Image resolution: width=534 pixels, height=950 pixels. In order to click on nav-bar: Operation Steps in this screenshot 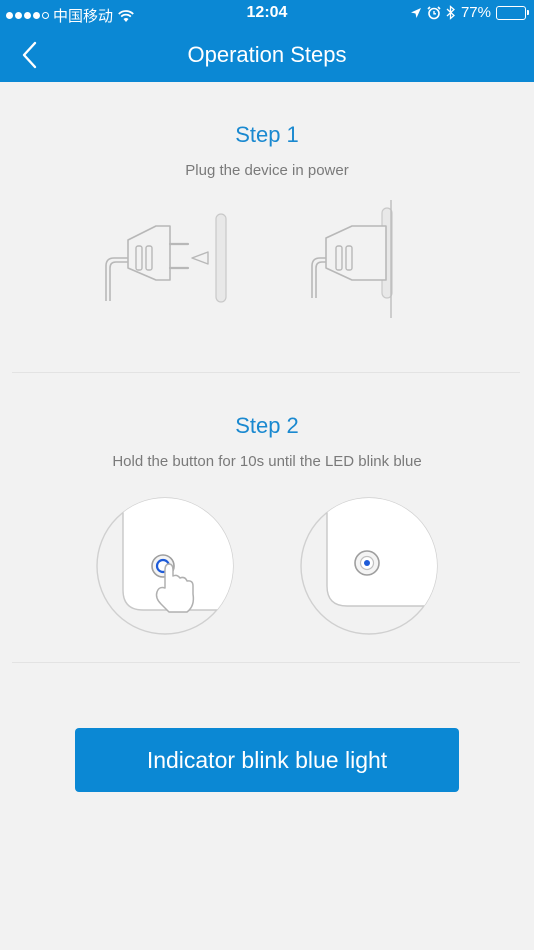, I will do `click(267, 55)`.